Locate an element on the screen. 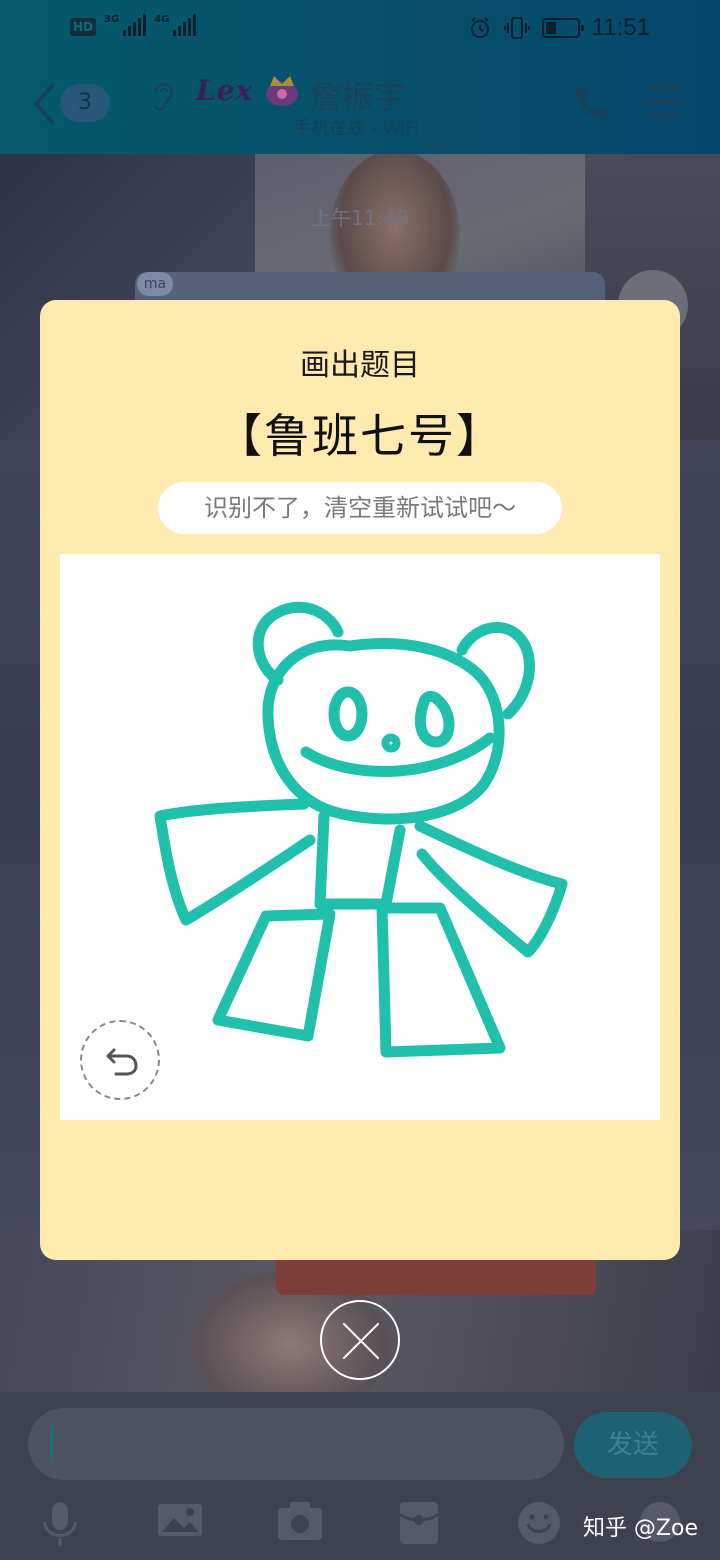 The image size is (720, 1560). microphone-icon is located at coordinates (60, 1524).